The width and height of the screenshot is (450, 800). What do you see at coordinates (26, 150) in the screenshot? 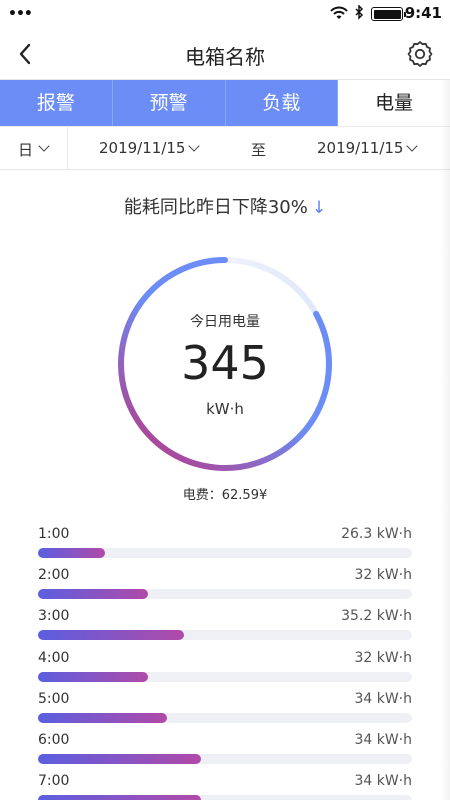
I see `period-label: 日` at bounding box center [26, 150].